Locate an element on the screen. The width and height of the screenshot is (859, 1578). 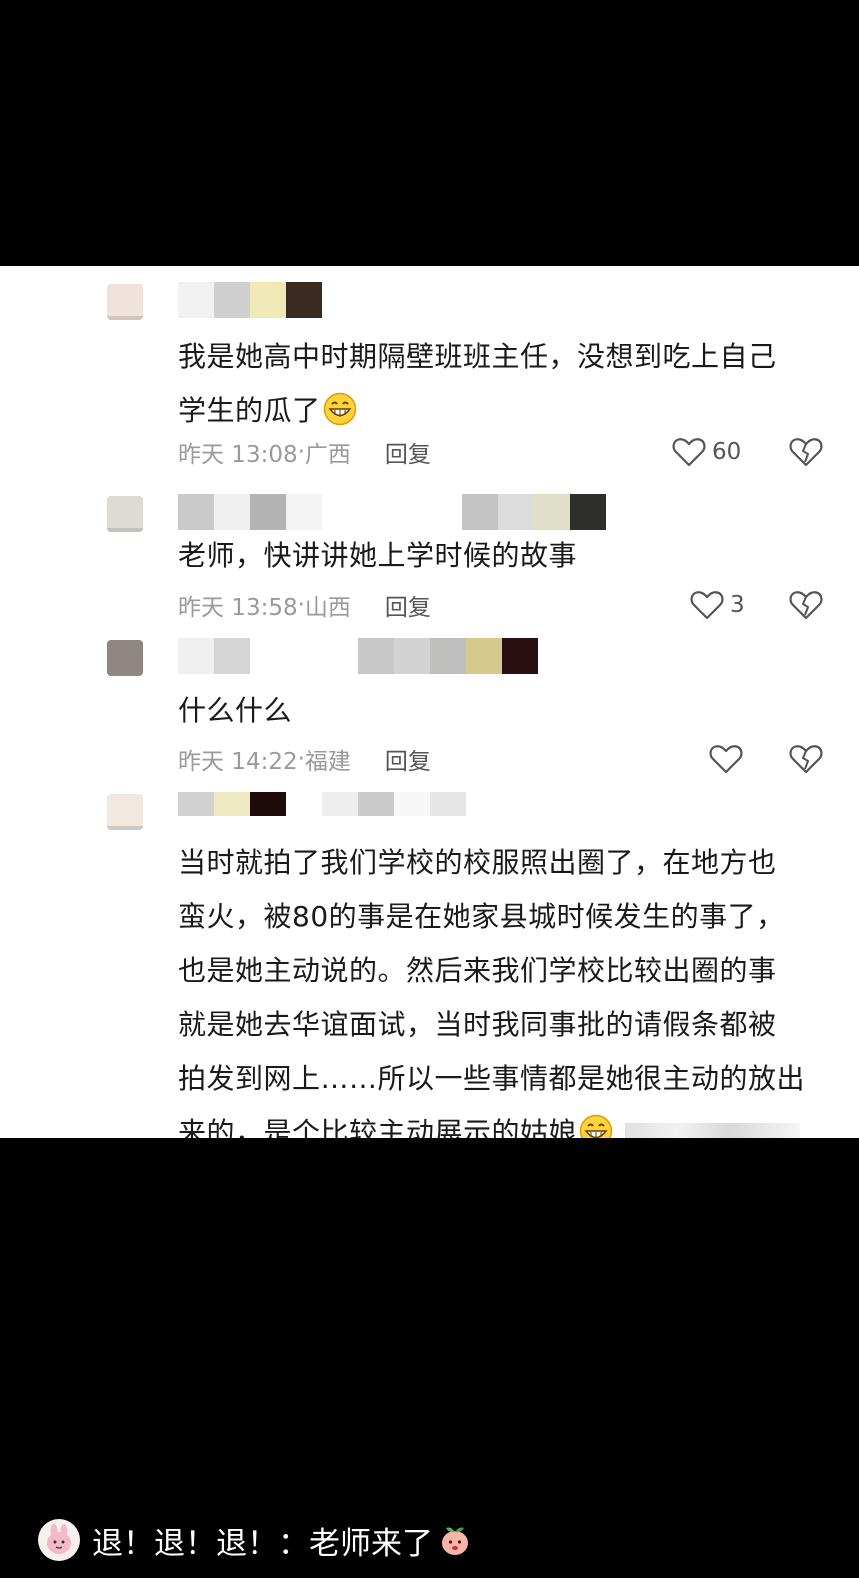
comment-time: 昨天 14:22 is located at coordinates (238, 762).